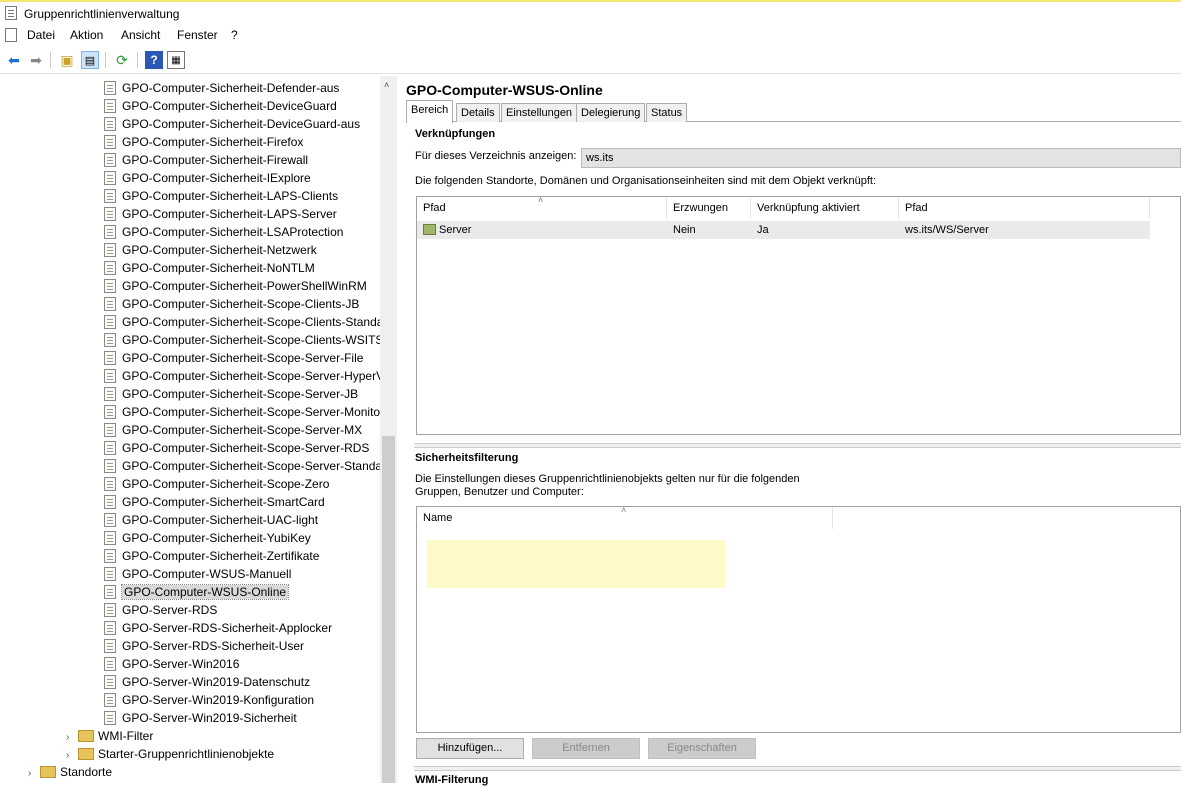 The image size is (1181, 786). I want to click on tree-item-gpo: GPO-Server-Win2019-Datenschutz, so click(207, 682).